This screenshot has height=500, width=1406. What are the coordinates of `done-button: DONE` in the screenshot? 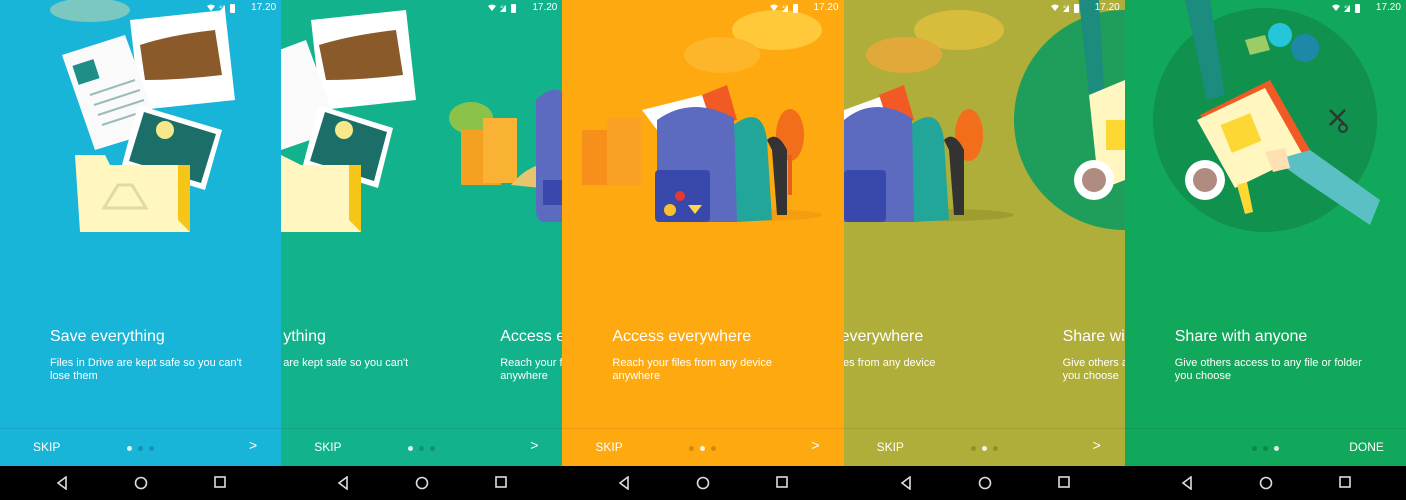 It's located at (1366, 447).